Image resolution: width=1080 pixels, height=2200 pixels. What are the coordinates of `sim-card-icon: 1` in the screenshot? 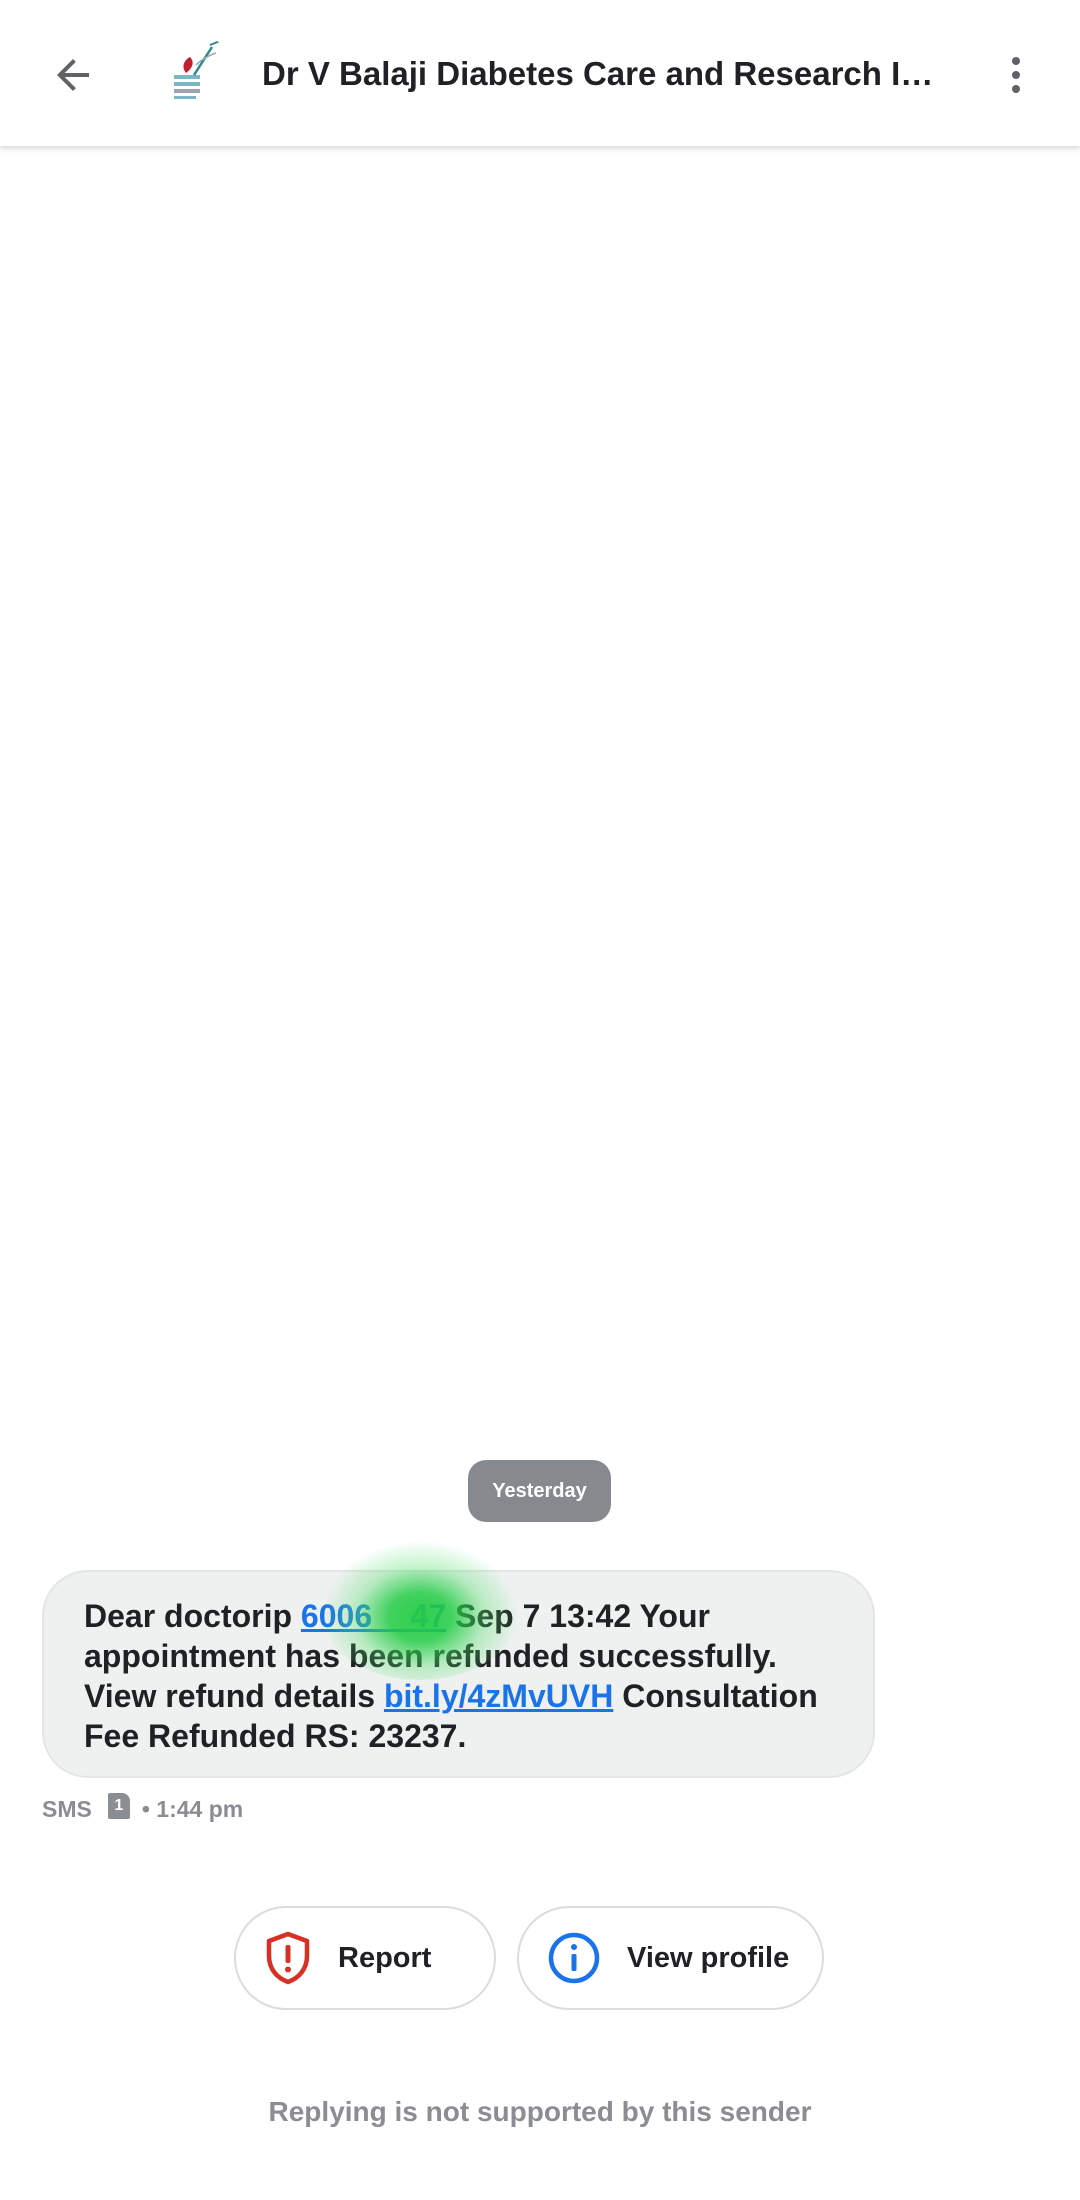 It's located at (118, 1805).